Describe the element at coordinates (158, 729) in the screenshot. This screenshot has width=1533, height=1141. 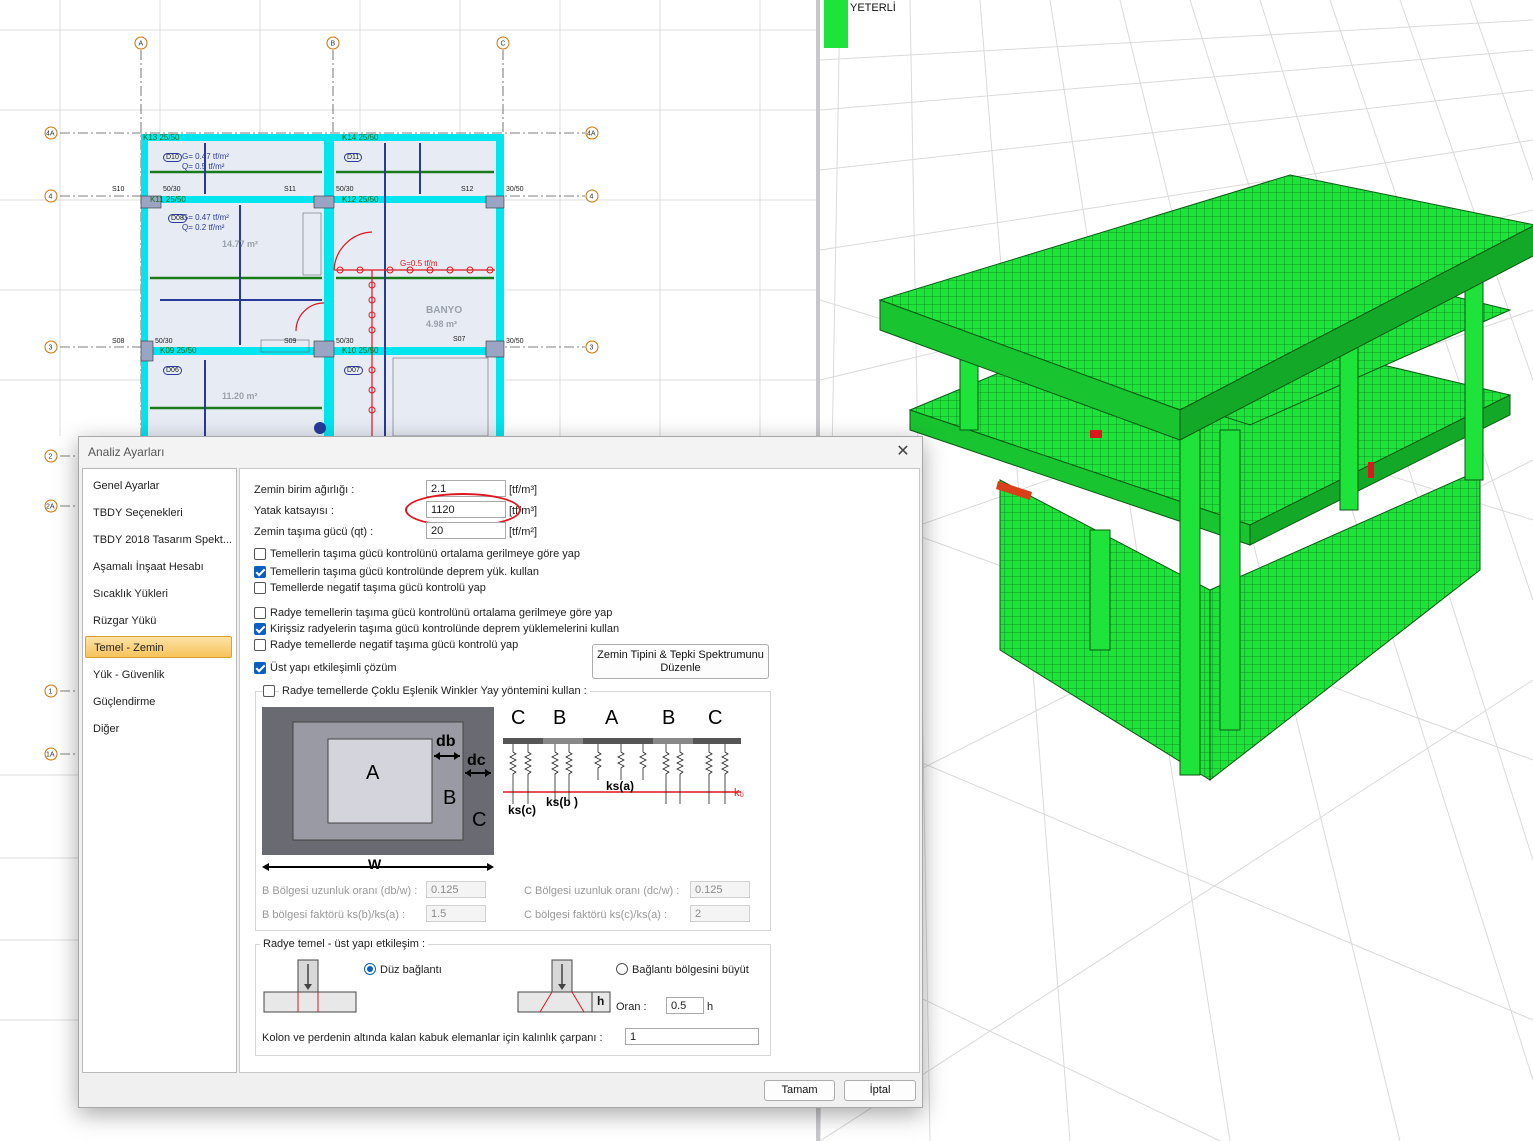
I see `nav-item-diger: Diğer` at that location.